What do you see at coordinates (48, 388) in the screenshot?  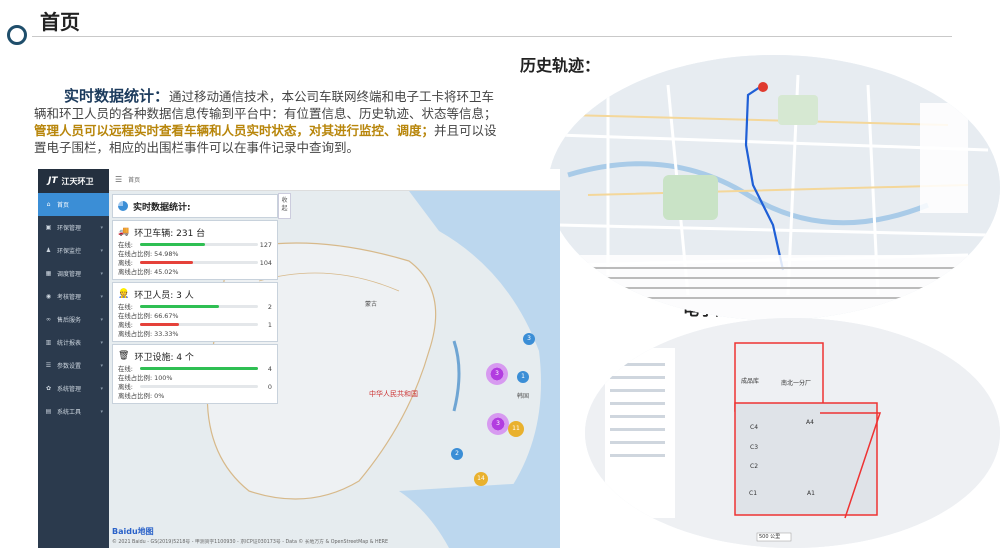 I see `gear-icon: ✿` at bounding box center [48, 388].